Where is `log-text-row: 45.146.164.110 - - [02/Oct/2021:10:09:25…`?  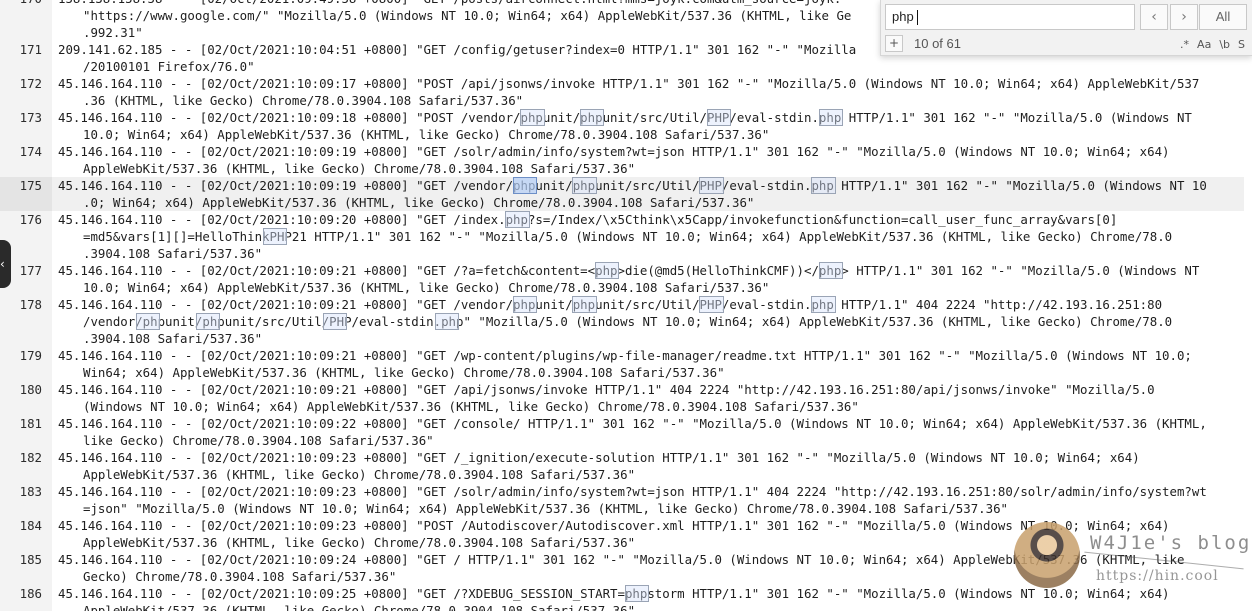 log-text-row: 45.146.164.110 - - [02/Oct/2021:10:09:25… is located at coordinates (614, 593).